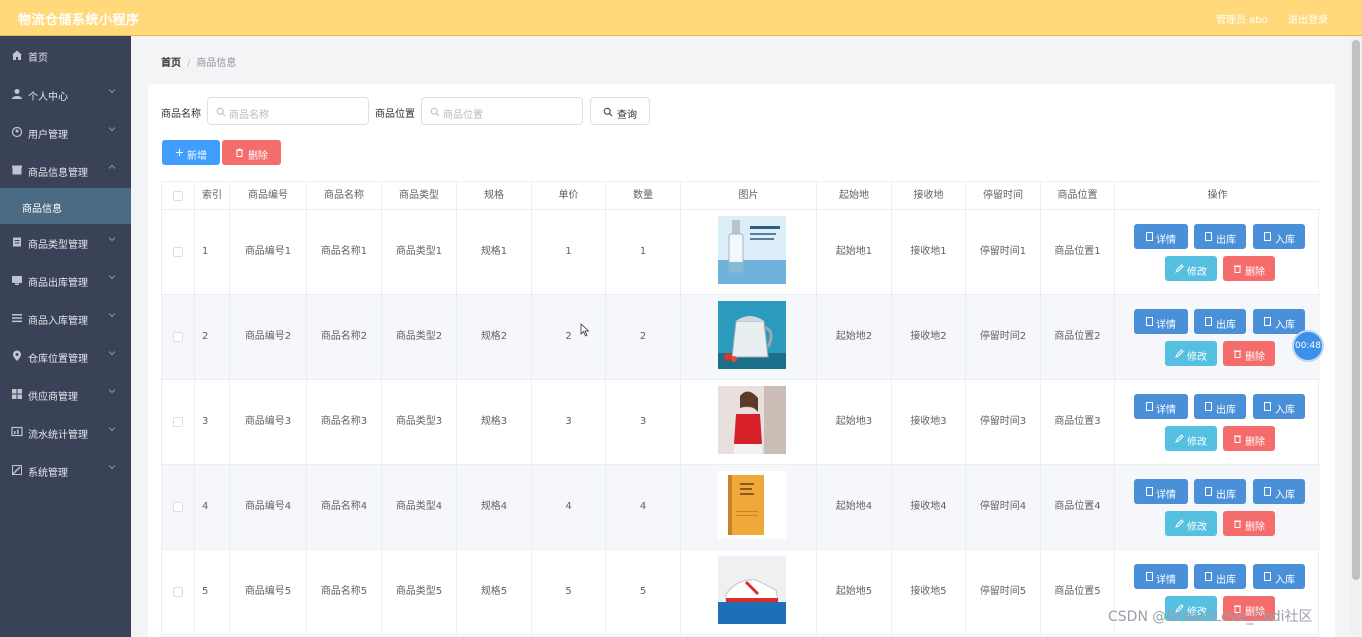 The height and width of the screenshot is (637, 1362). I want to click on header-location: 商品位置, so click(1078, 196).